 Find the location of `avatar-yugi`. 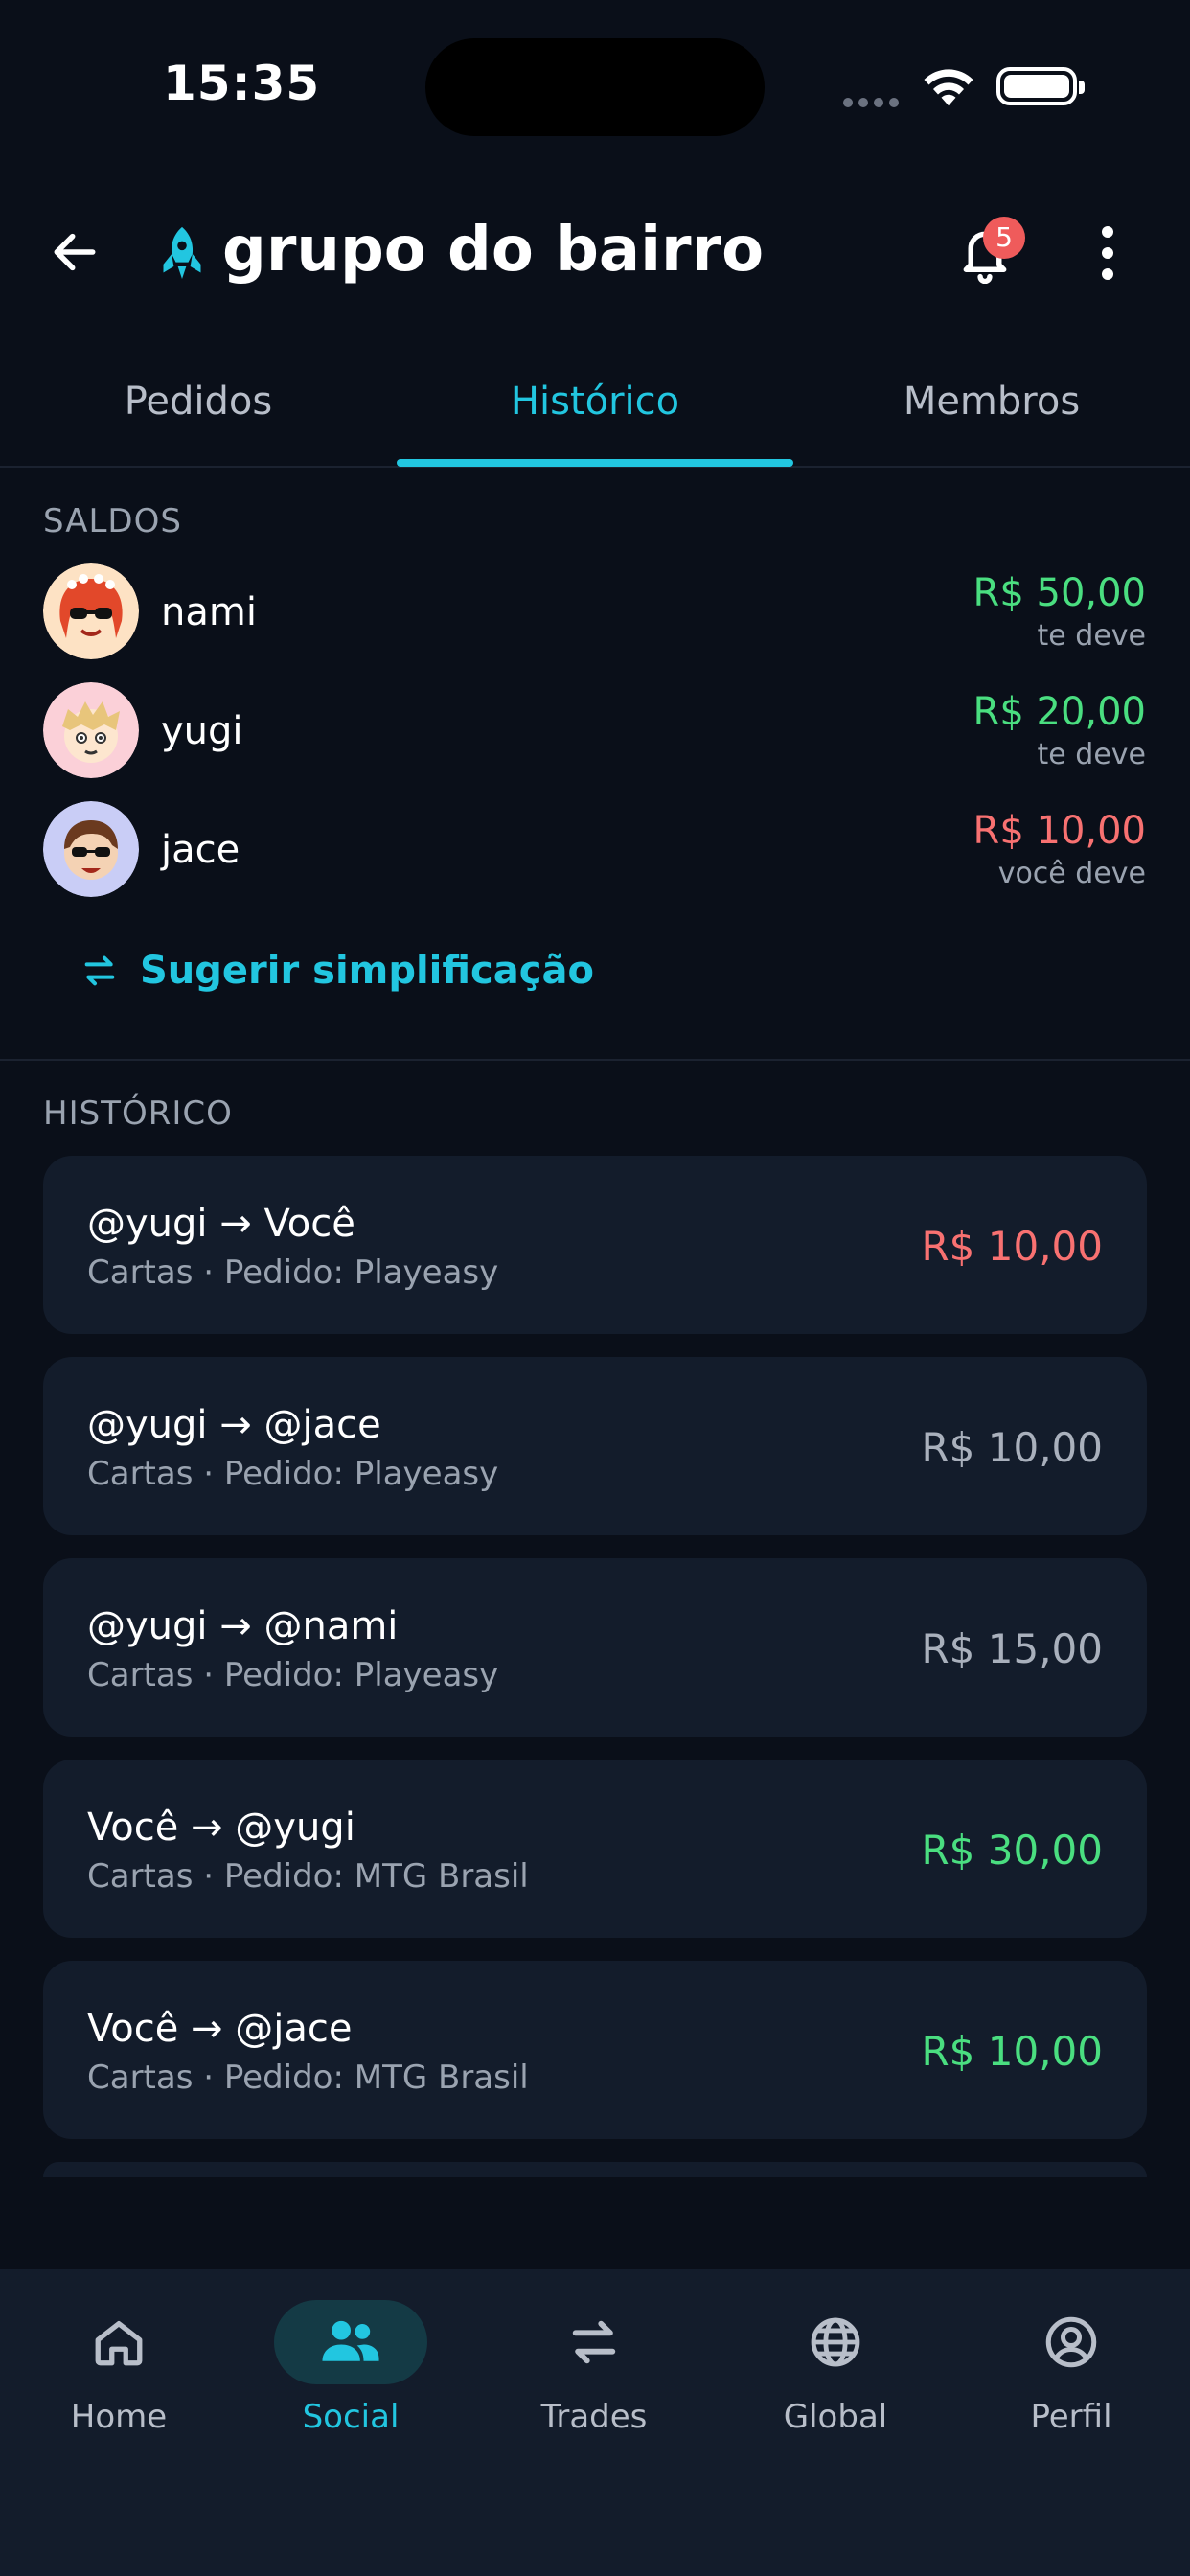

avatar-yugi is located at coordinates (91, 730).